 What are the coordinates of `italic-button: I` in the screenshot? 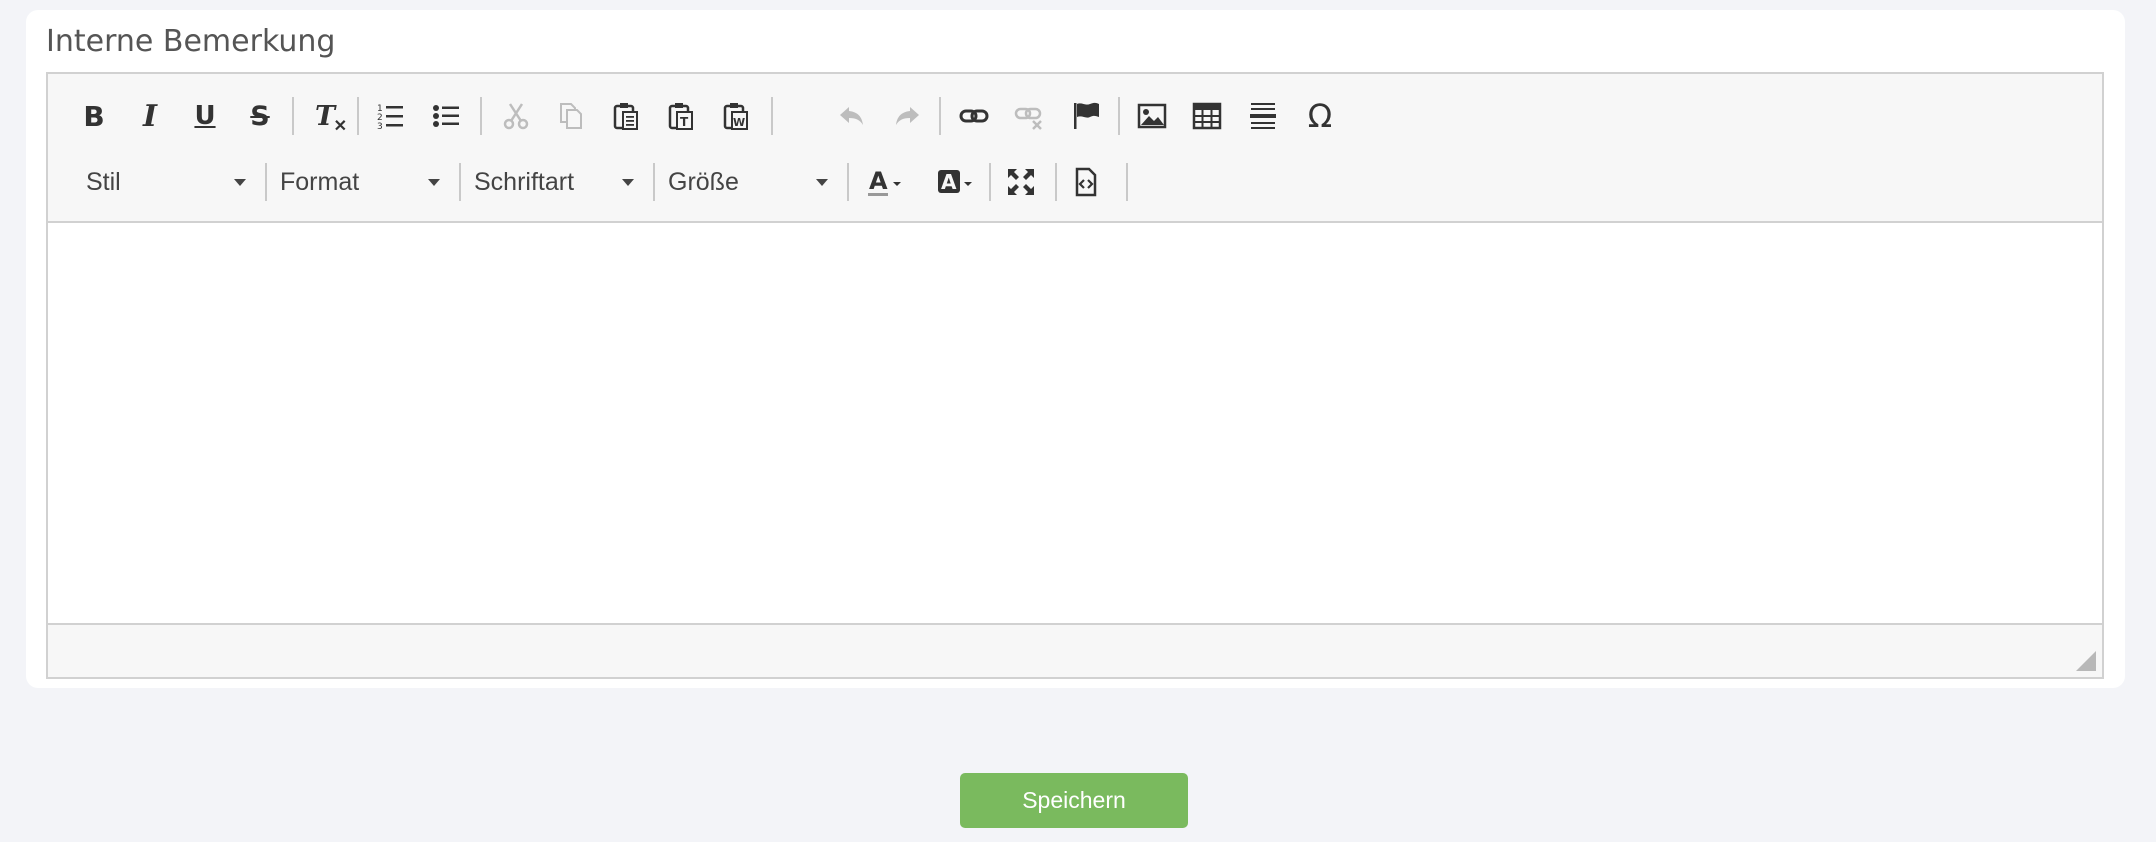 It's located at (150, 116).